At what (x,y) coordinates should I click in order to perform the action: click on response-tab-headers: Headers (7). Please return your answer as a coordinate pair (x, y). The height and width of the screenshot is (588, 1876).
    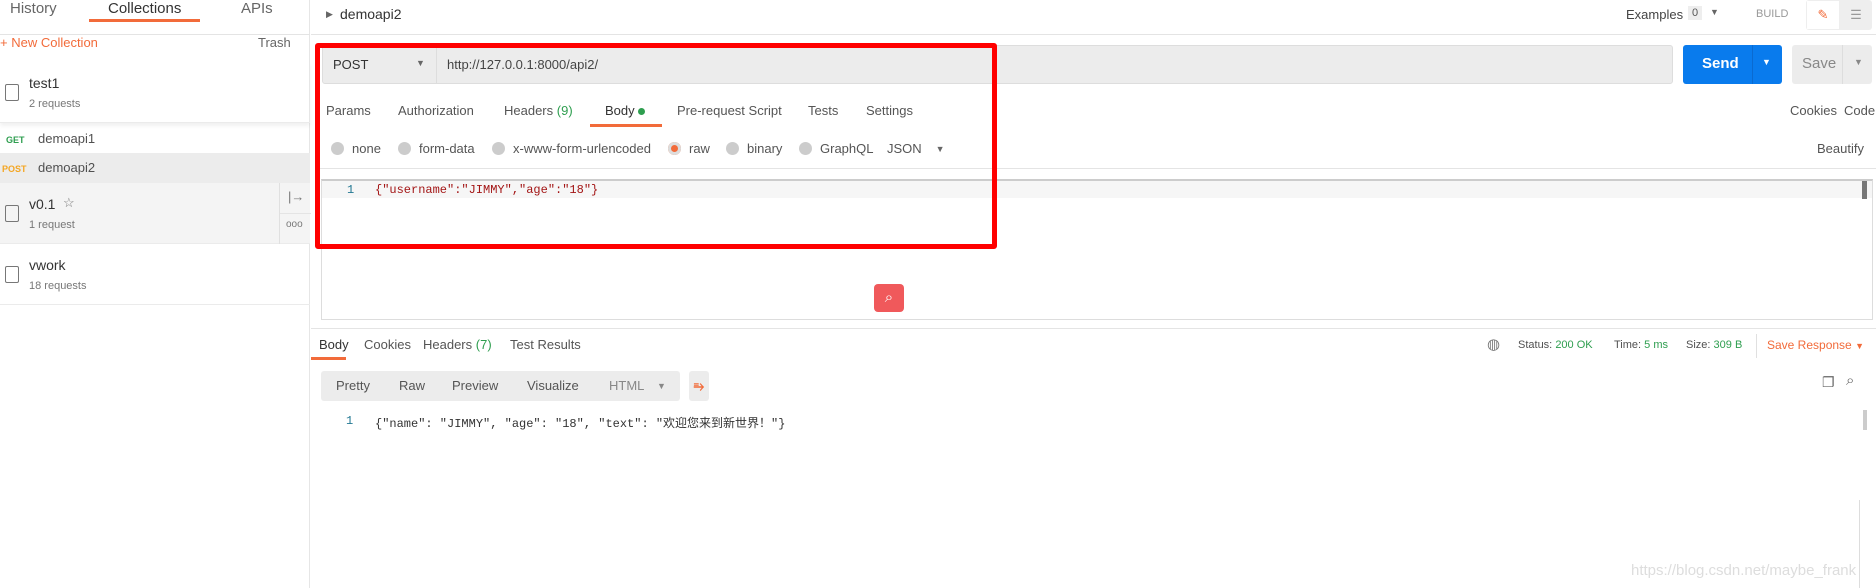
    Looking at the image, I should click on (457, 344).